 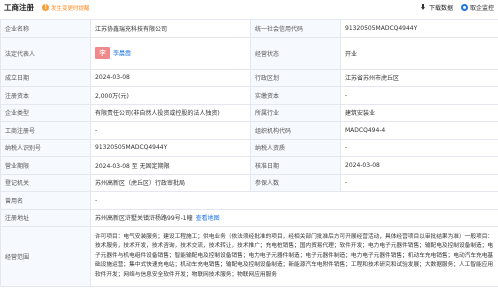 I want to click on monitor-button: 取企监控, so click(x=477, y=7).